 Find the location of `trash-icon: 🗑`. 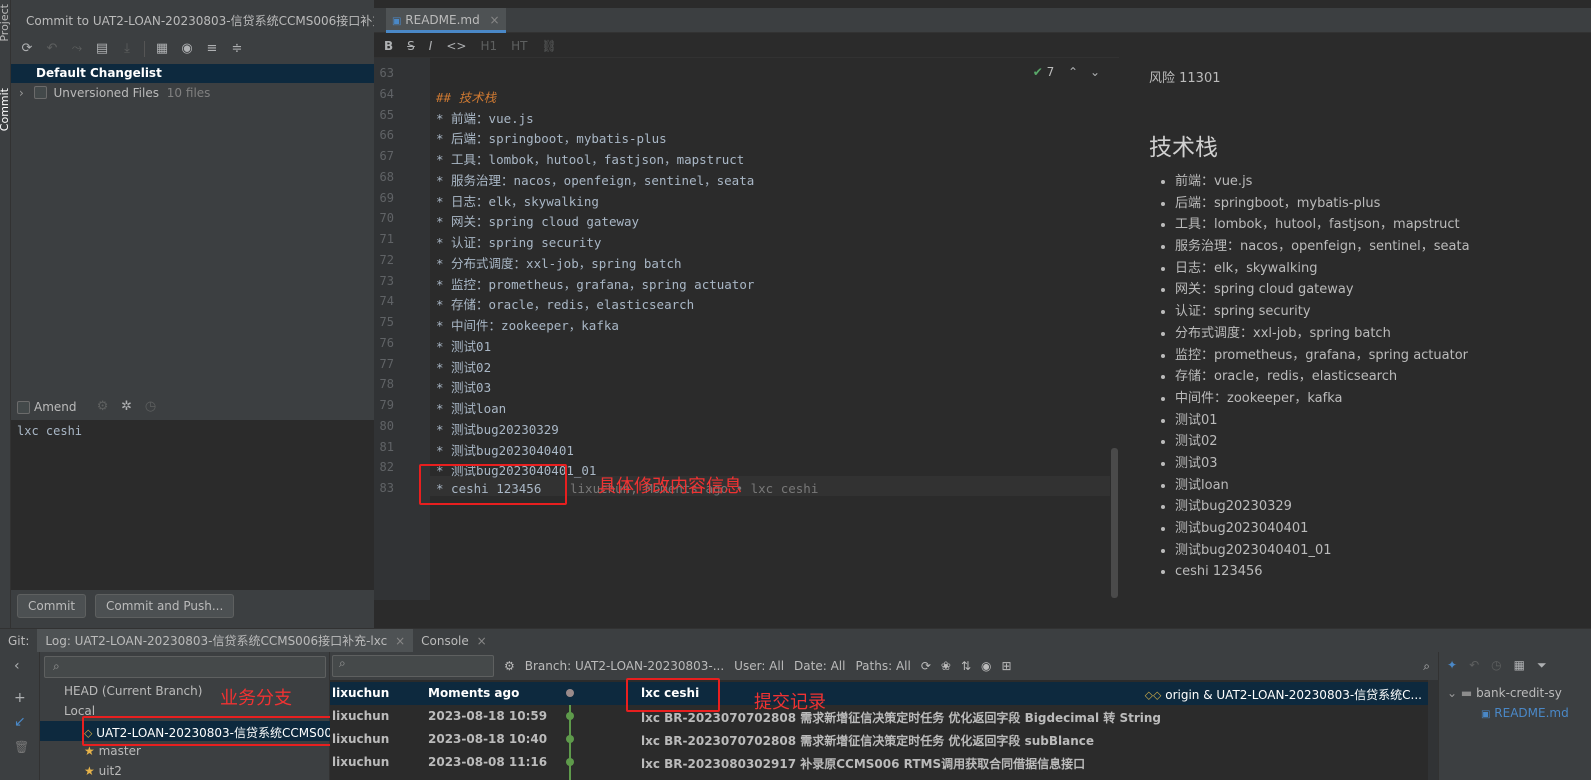

trash-icon: 🗑 is located at coordinates (21, 747).